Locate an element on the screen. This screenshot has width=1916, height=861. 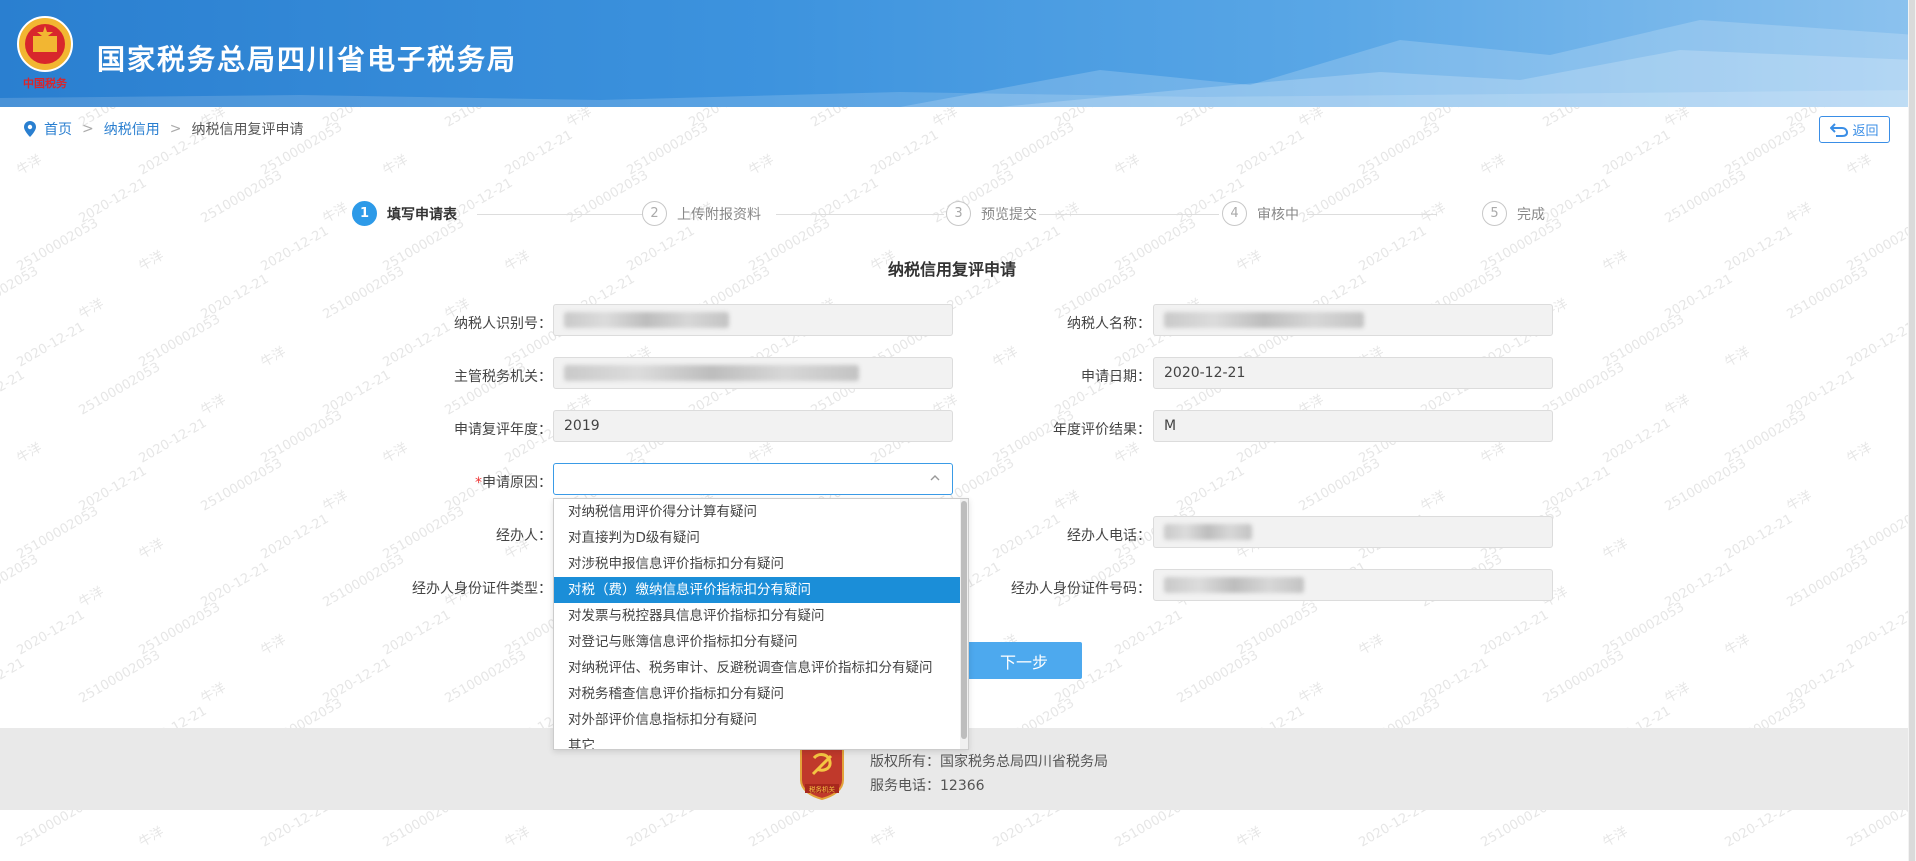
step-2: 2 上传附报资料 is located at coordinates (701, 213).